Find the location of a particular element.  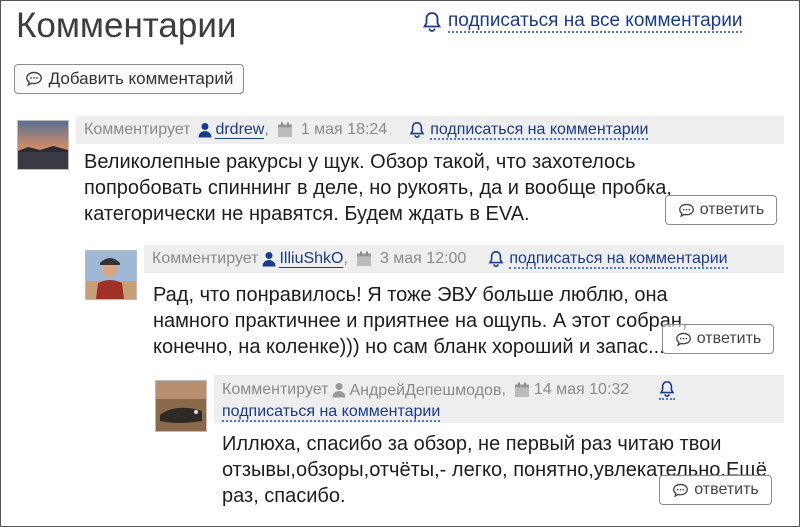

page-title: Комментарии is located at coordinates (126, 25).